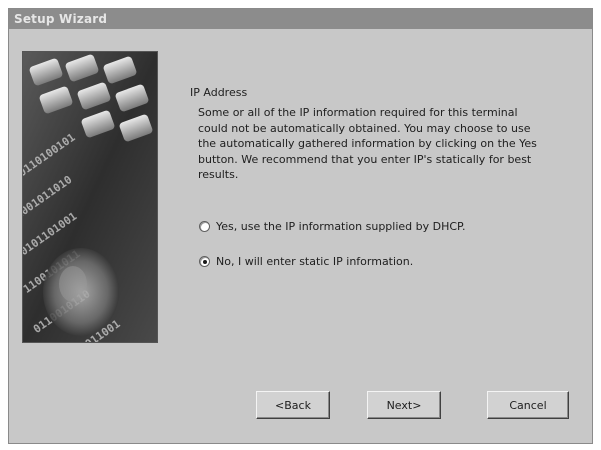  I want to click on option-static-ip-label: No, I will enter static IP information., so click(315, 261).